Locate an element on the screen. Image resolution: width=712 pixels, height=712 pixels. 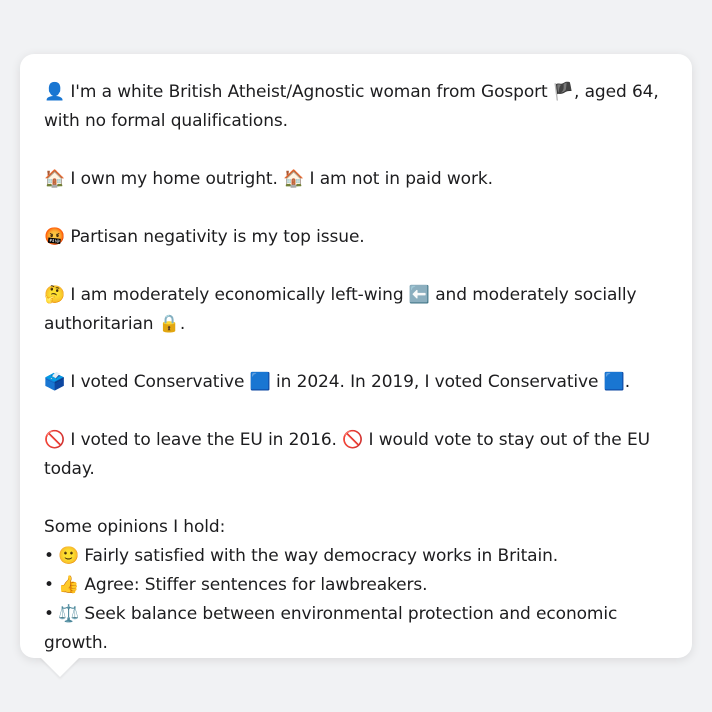
ideology-text-a: I am moderately economically left-wing is located at coordinates (237, 295).